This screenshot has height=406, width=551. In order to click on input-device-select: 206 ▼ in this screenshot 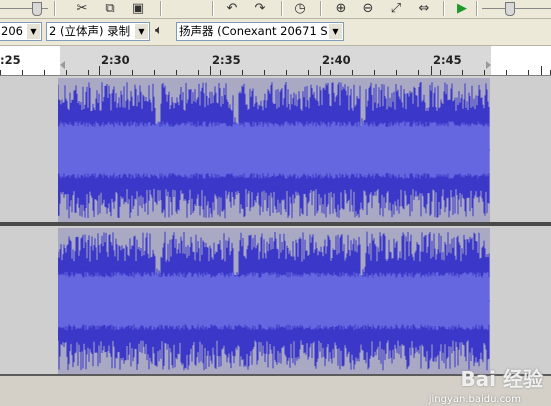, I will do `click(21, 31)`.